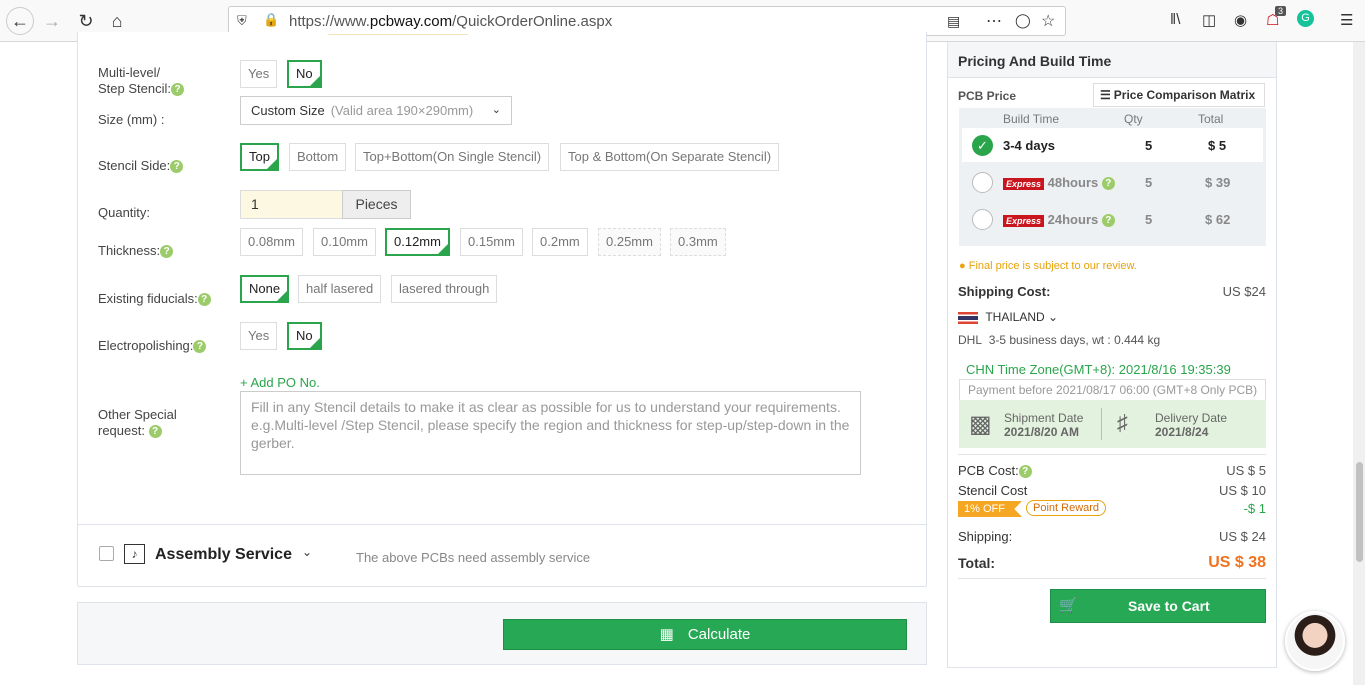  I want to click on delivery-date: 2021/8/24, so click(1182, 432).